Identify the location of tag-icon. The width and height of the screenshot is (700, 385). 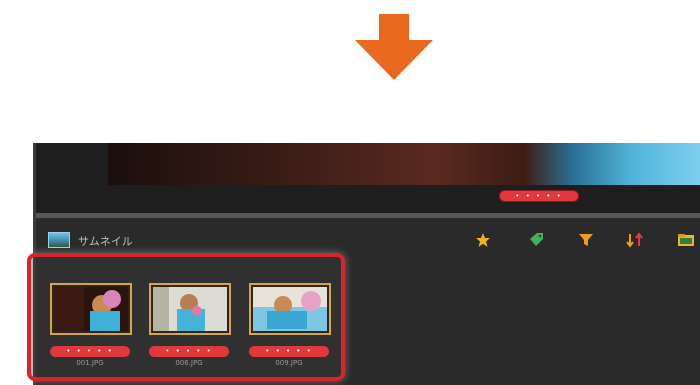
(536, 240).